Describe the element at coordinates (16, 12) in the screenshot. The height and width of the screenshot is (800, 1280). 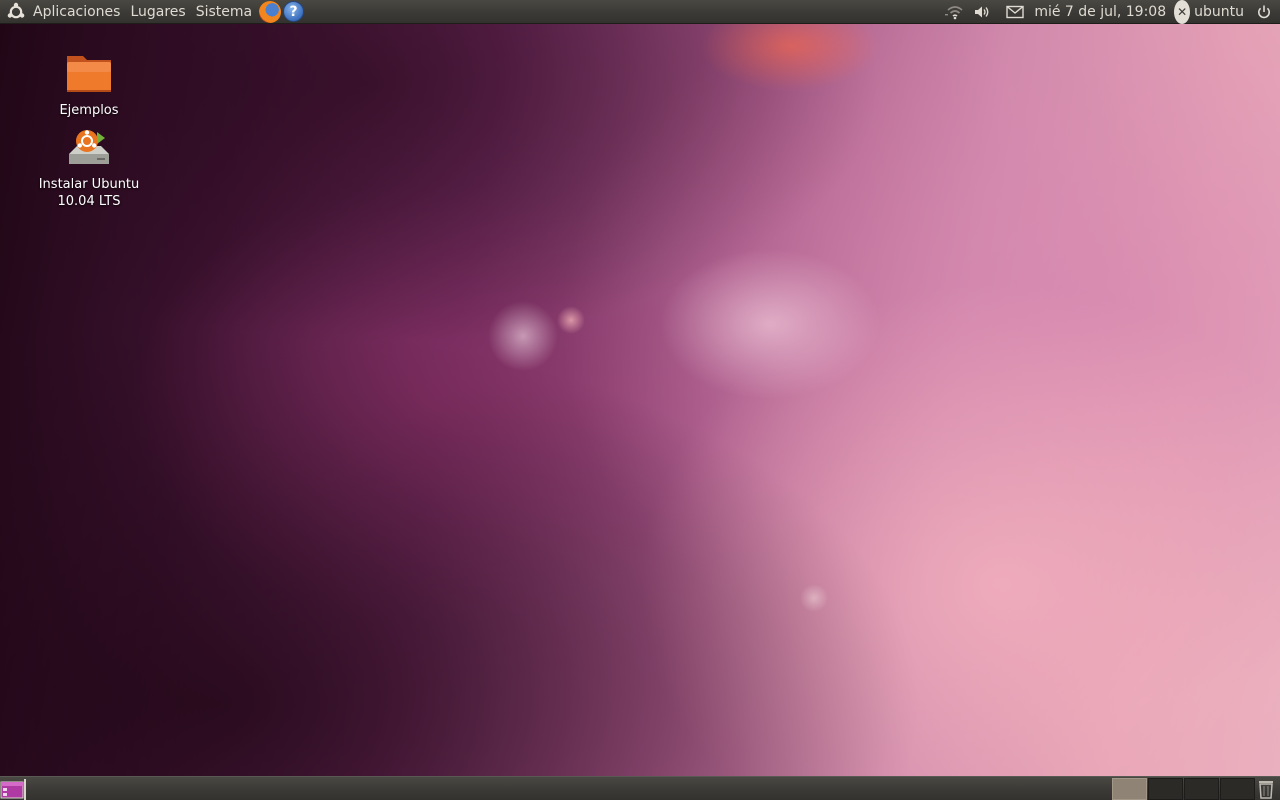
I see `ubuntu-logo-icon` at that location.